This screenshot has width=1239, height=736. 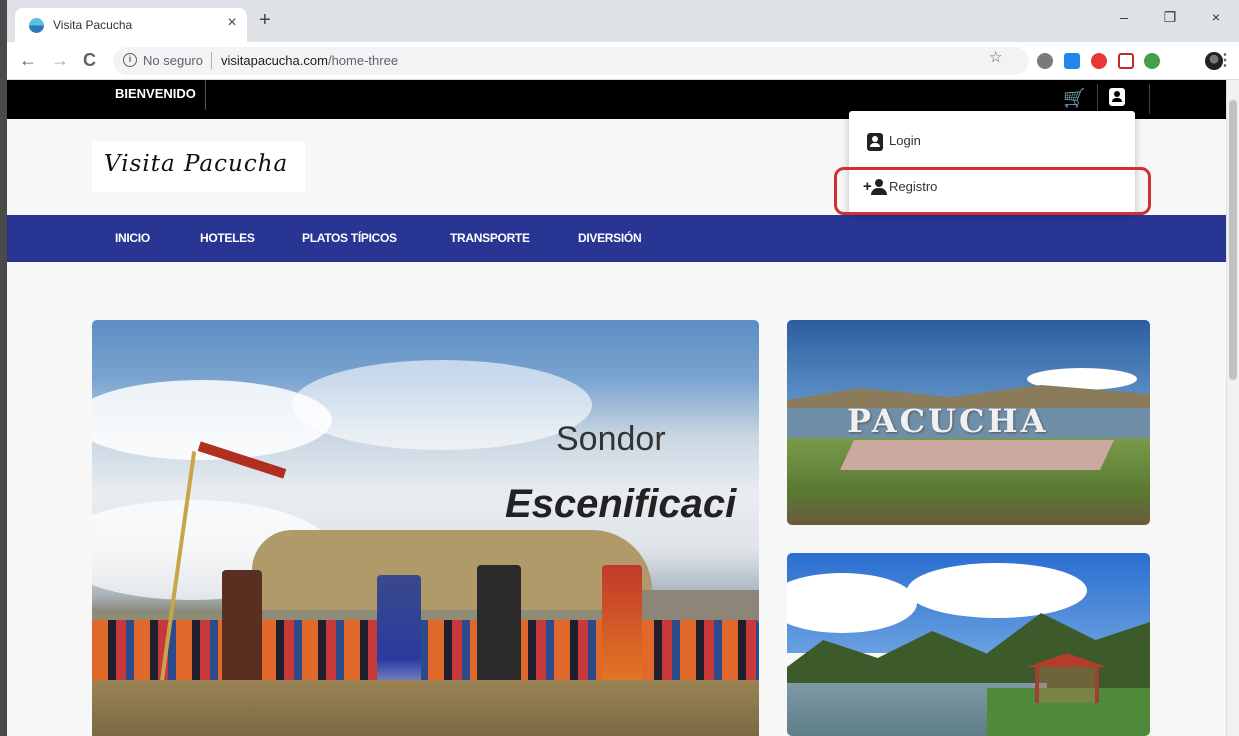 What do you see at coordinates (452, 570) in the screenshot?
I see `hero-hut` at bounding box center [452, 570].